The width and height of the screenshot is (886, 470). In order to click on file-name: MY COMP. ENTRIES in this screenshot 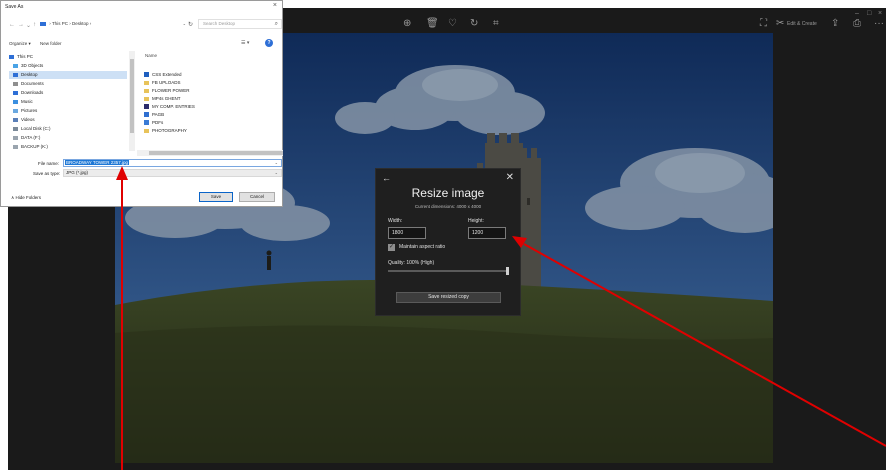, I will do `click(173, 106)`.